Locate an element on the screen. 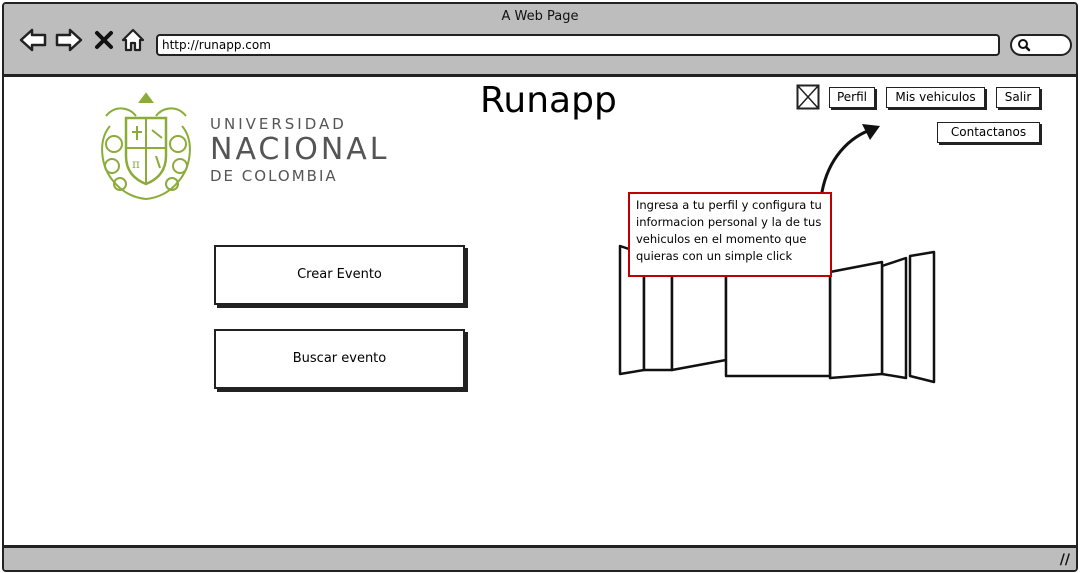 The width and height of the screenshot is (1080, 573). contact-button: Contactanos is located at coordinates (988, 132).